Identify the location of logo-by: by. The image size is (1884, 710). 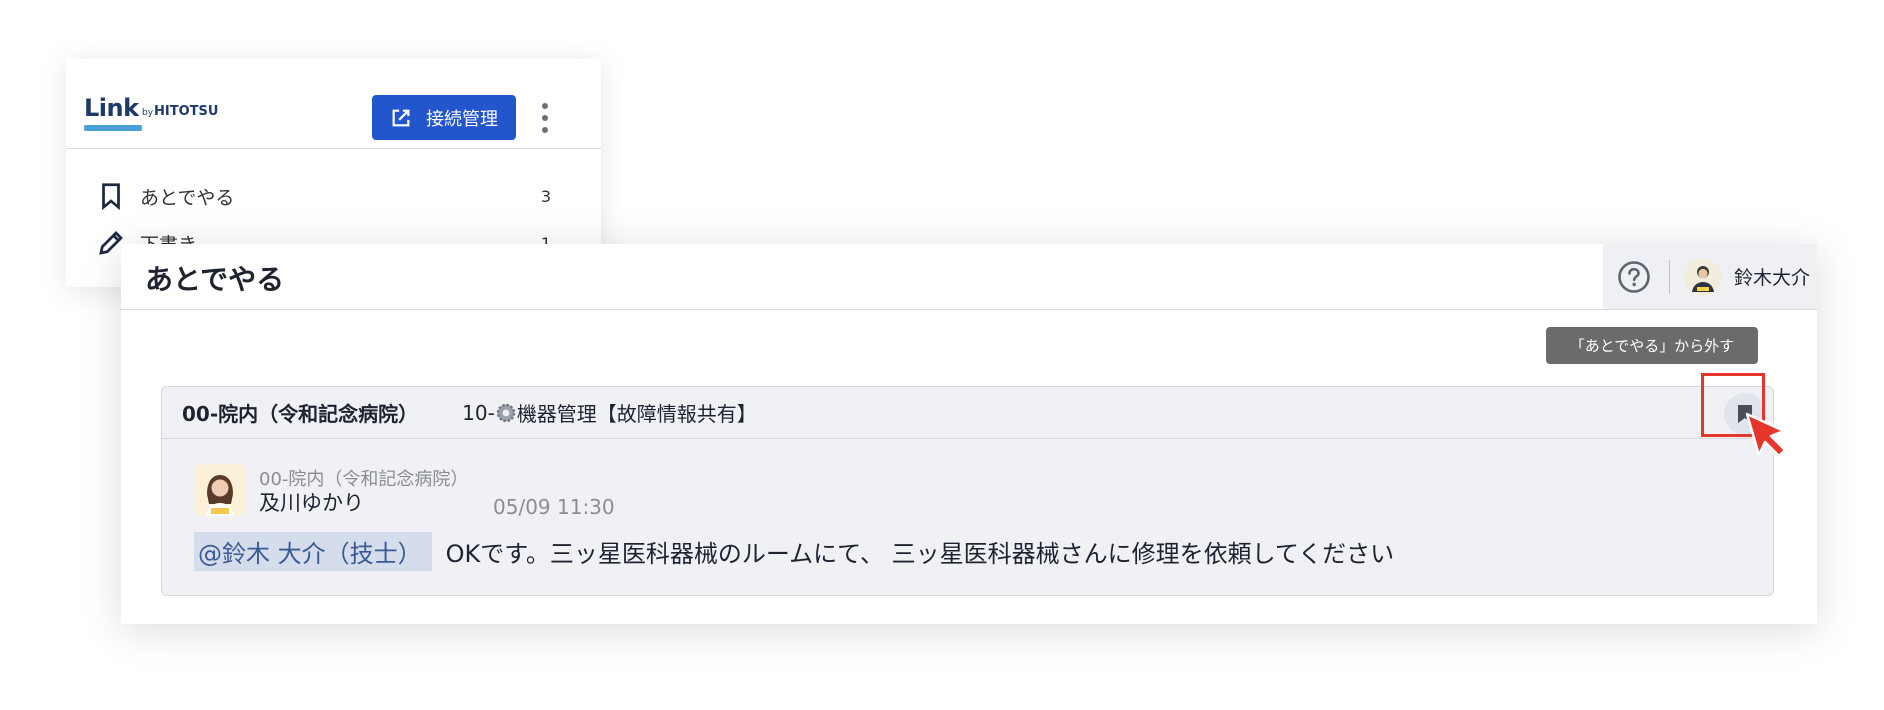
(148, 113).